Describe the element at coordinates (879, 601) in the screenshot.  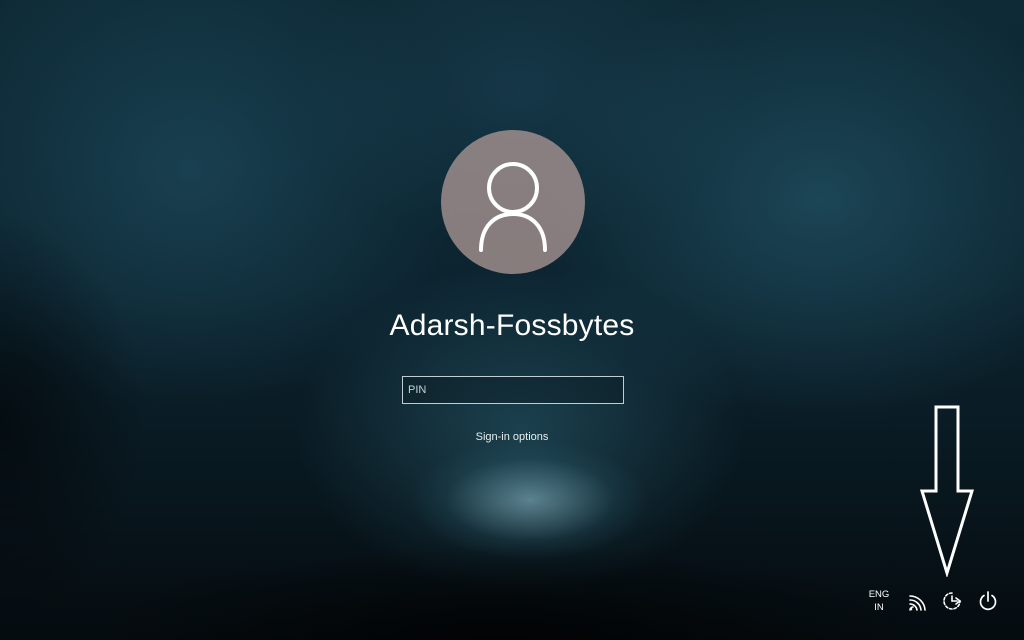
I see `language-indicator: ENG IN` at that location.